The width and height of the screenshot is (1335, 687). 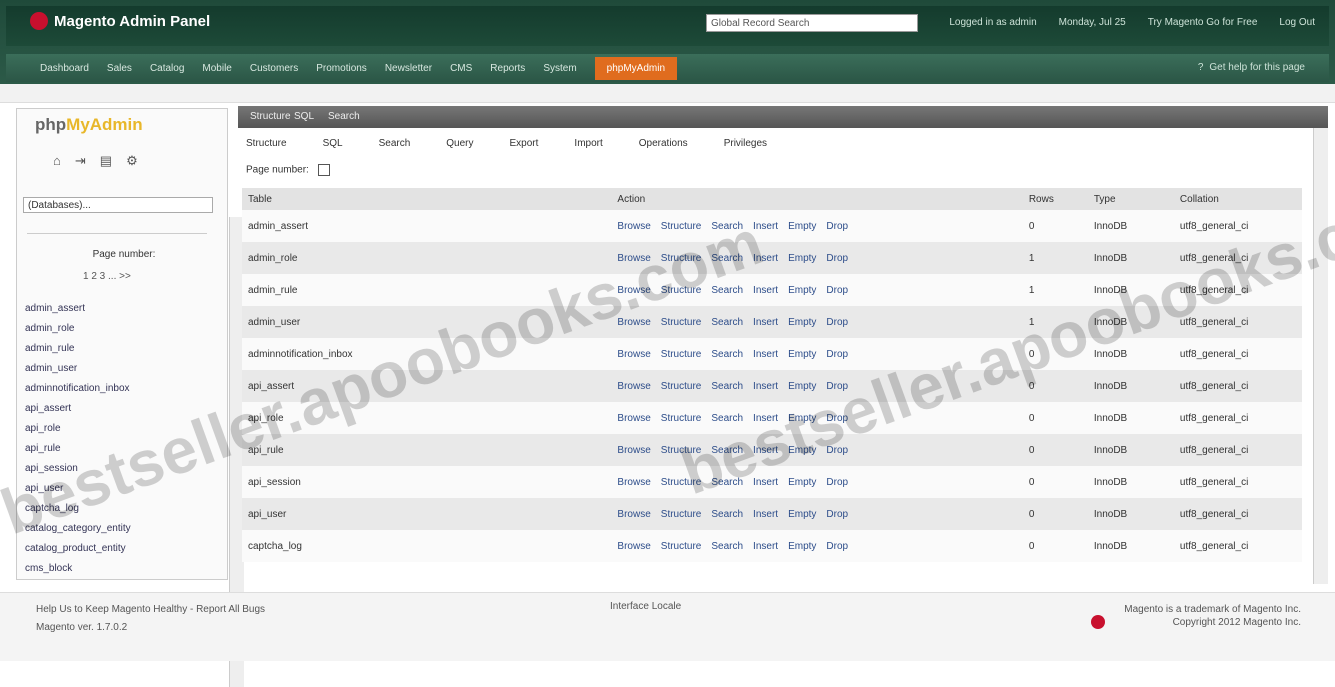 I want to click on toolbar-export: Export, so click(x=524, y=143).